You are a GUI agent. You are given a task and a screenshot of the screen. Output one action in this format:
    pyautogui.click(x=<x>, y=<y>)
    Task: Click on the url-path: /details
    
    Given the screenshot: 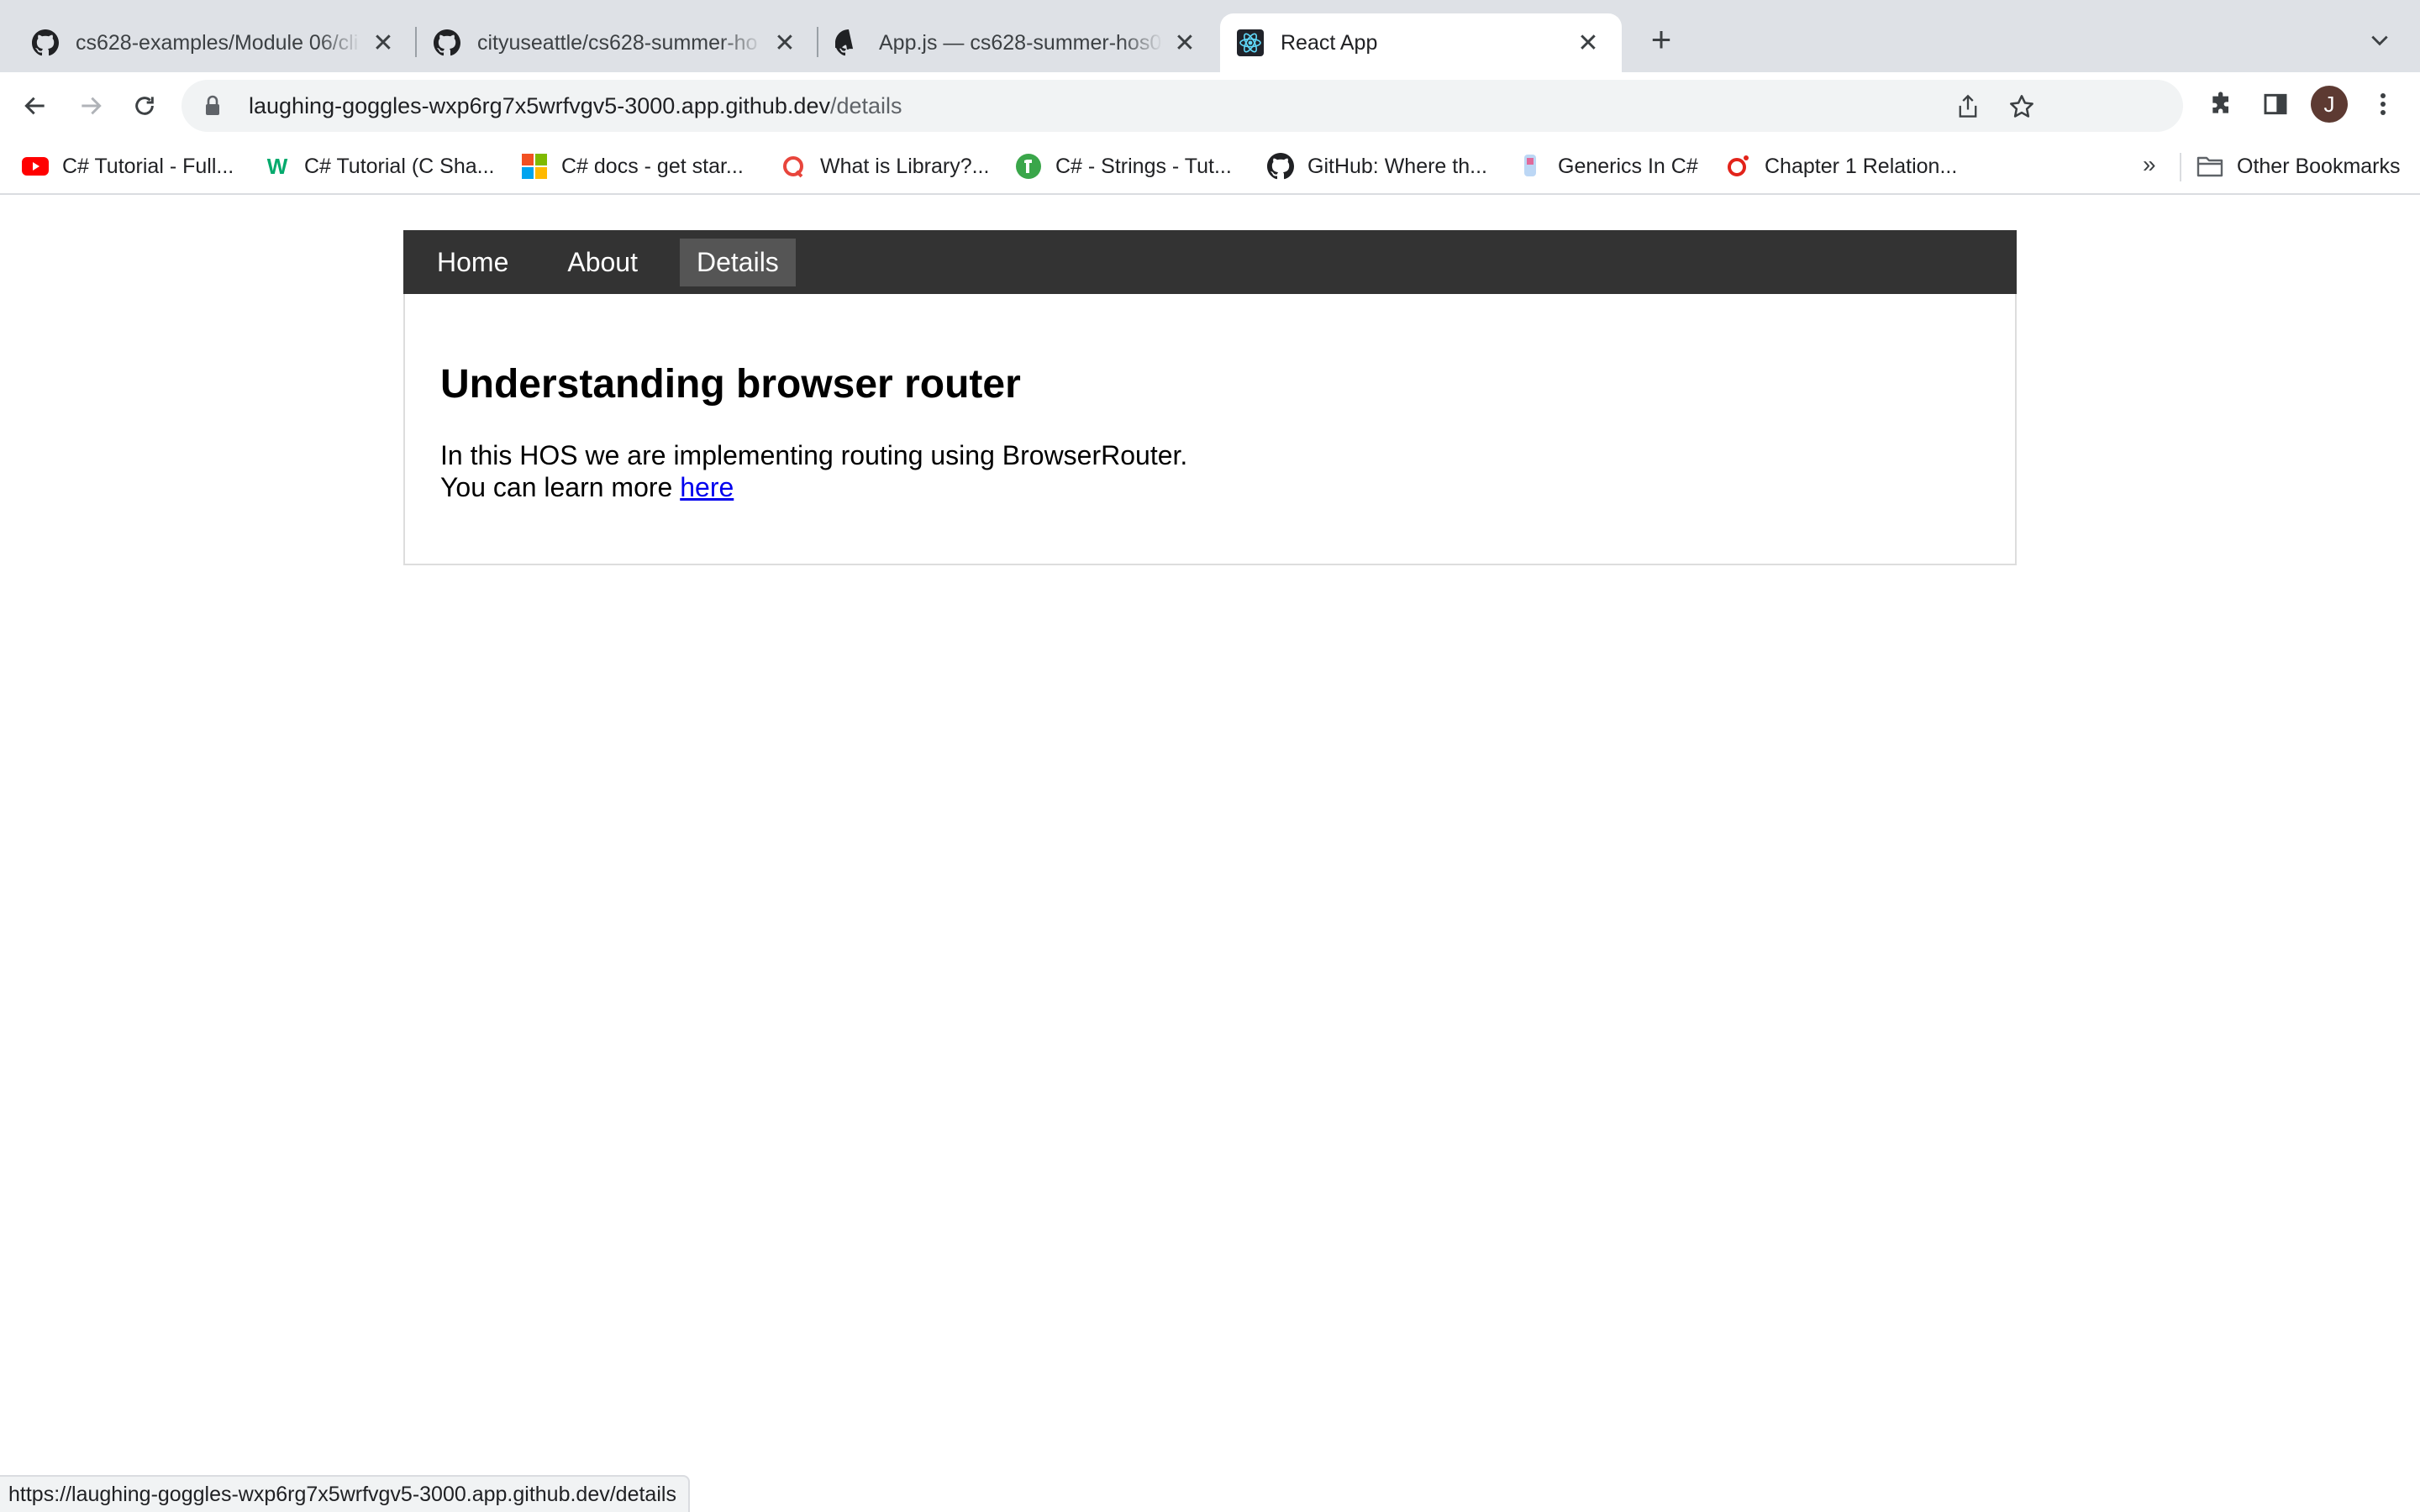 What is the action you would take?
    pyautogui.click(x=866, y=105)
    